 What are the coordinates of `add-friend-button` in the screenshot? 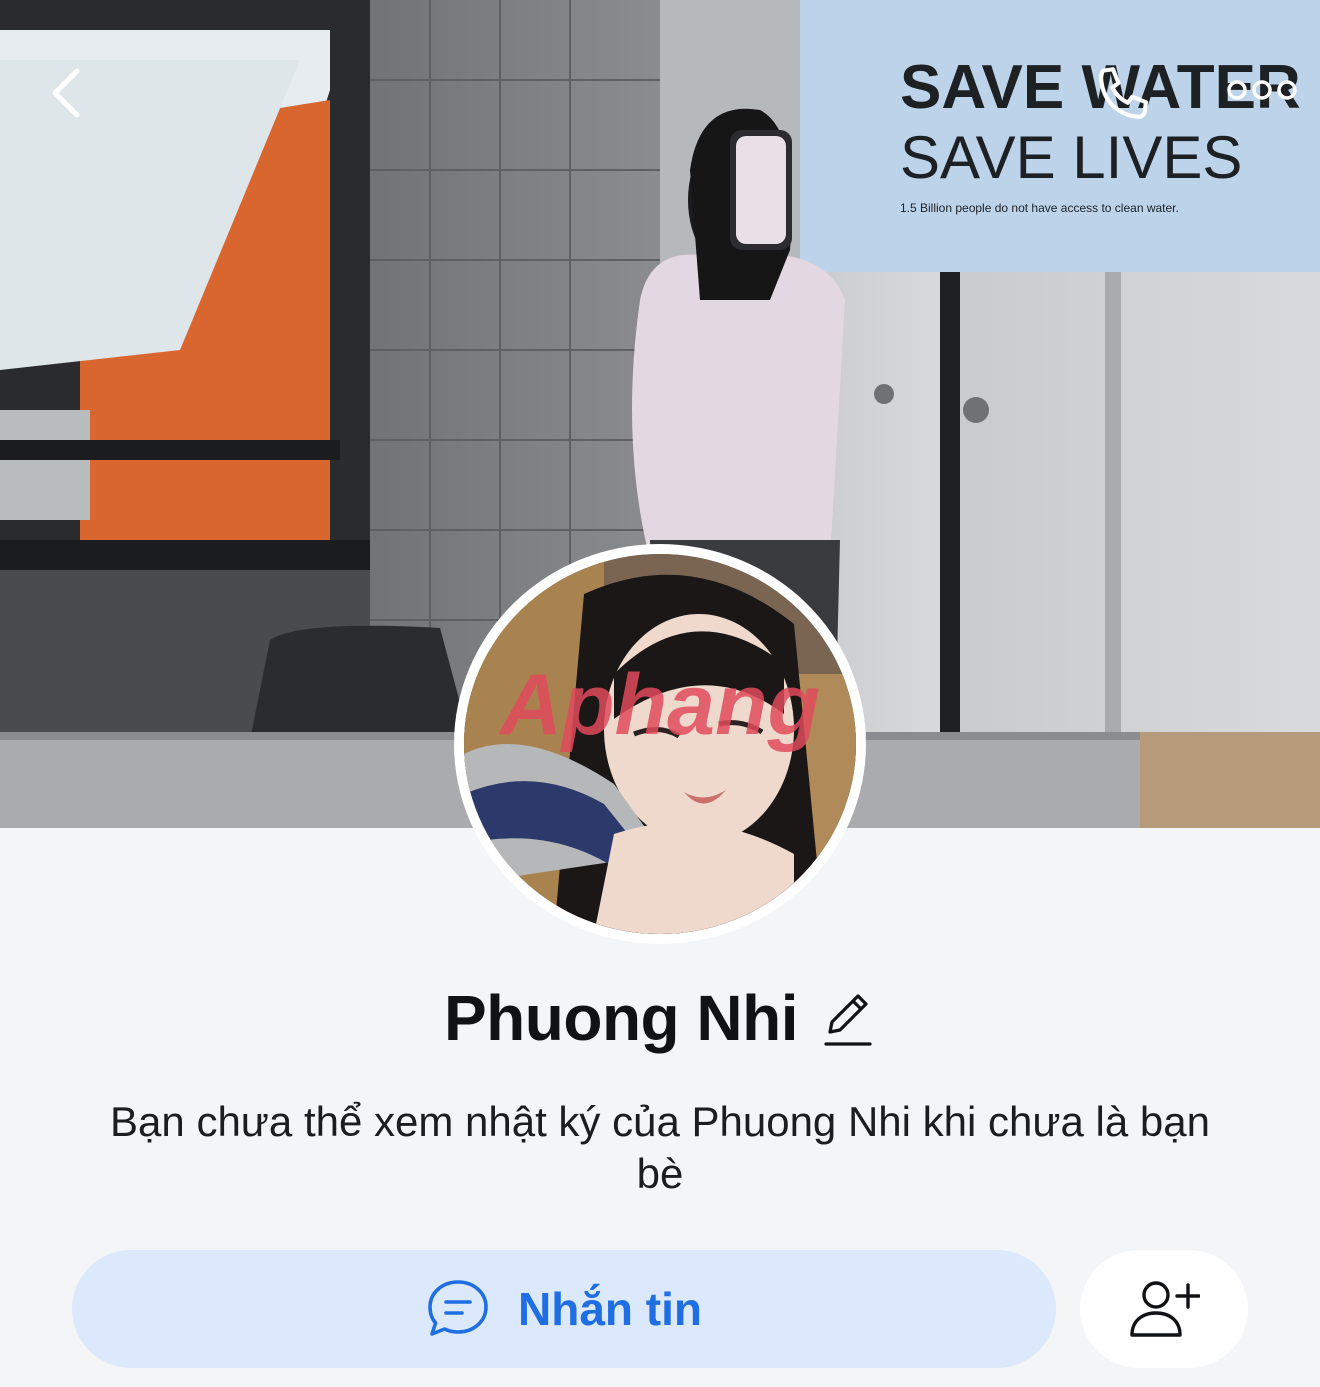 It's located at (1164, 1309).